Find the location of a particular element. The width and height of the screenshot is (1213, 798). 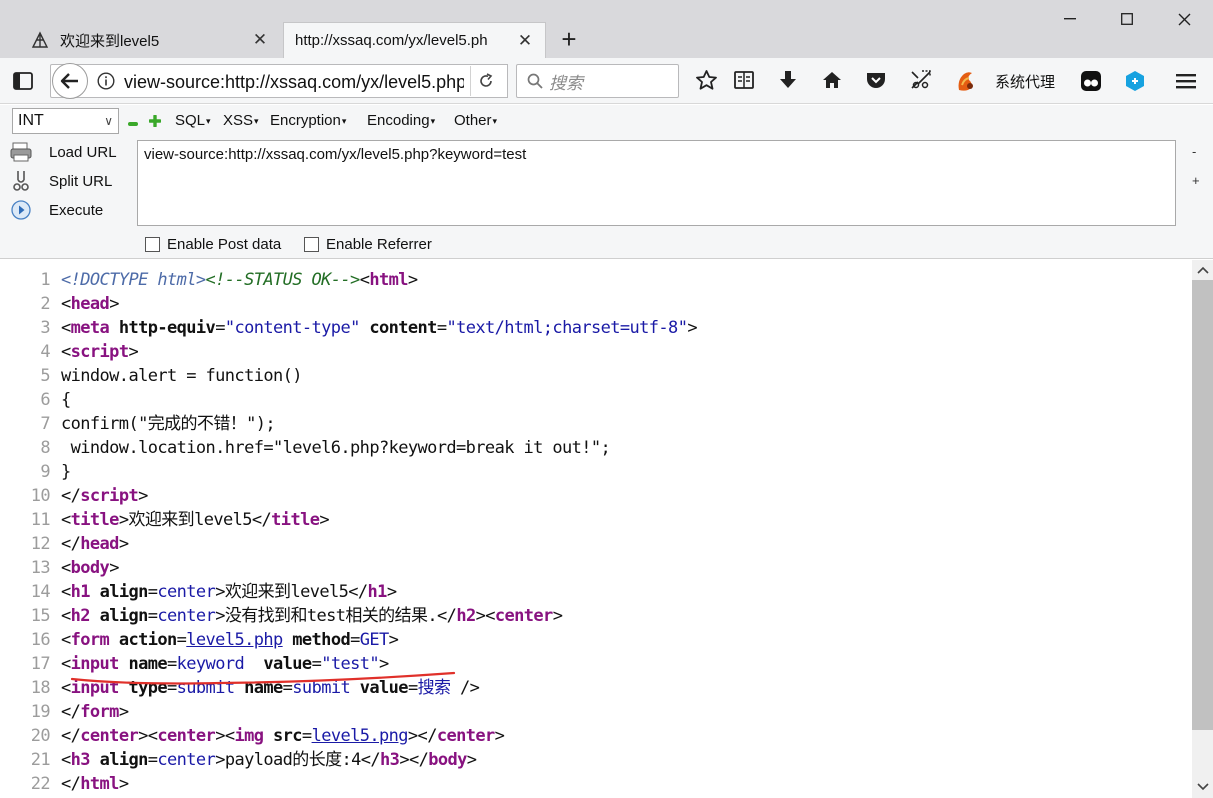

download-icon is located at coordinates (788, 80).